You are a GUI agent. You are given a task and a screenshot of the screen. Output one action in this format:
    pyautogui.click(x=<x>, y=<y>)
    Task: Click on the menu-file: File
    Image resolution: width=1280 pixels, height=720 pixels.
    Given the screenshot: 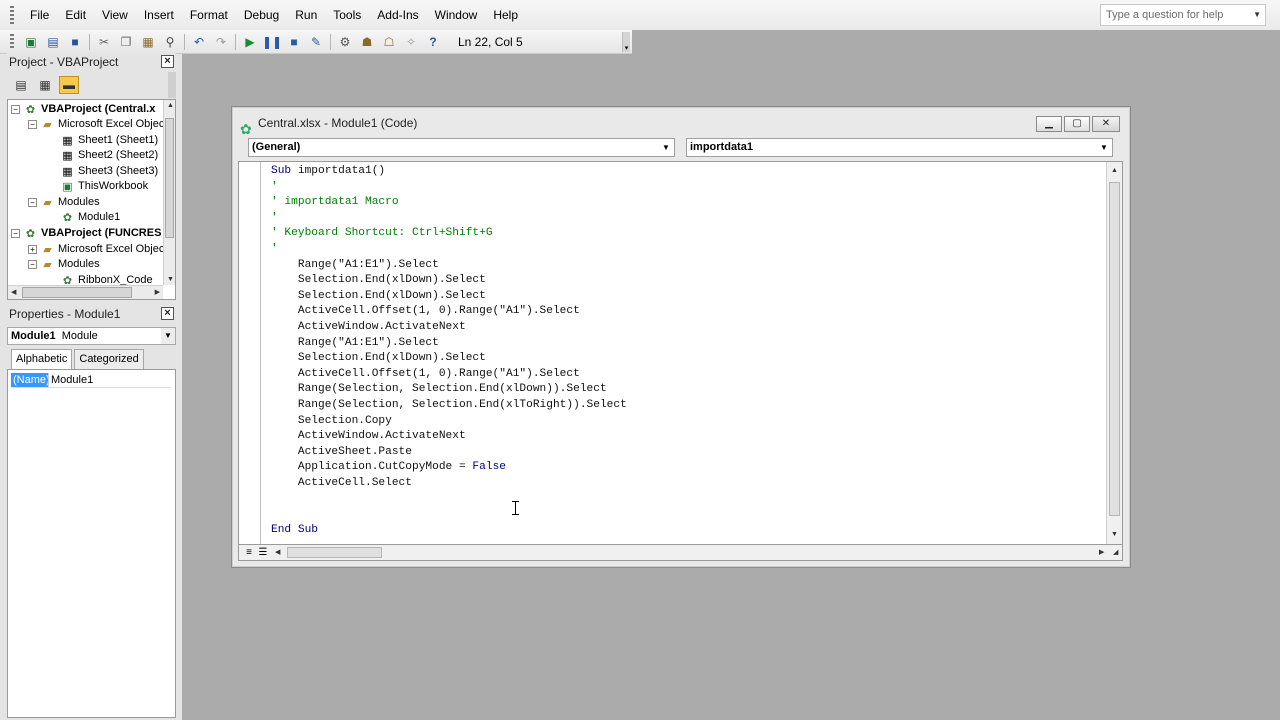 What is the action you would take?
    pyautogui.click(x=39, y=15)
    